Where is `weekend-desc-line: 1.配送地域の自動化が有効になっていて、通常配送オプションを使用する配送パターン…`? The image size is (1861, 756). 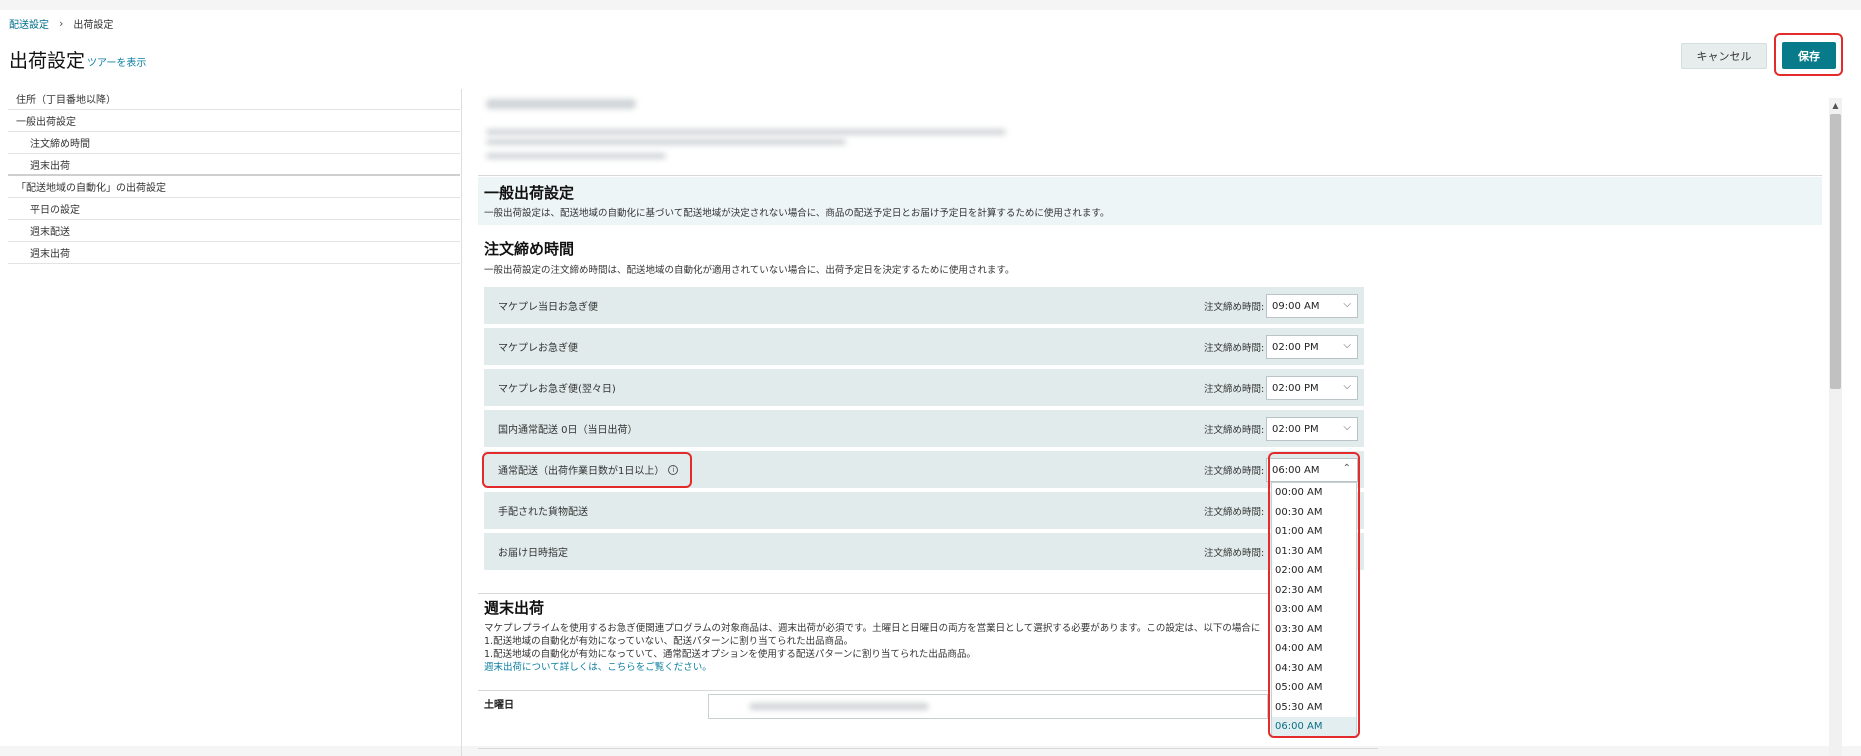 weekend-desc-line: 1.配送地域の自動化が有効になっていて、通常配送オプションを使用する配送パターン… is located at coordinates (730, 654).